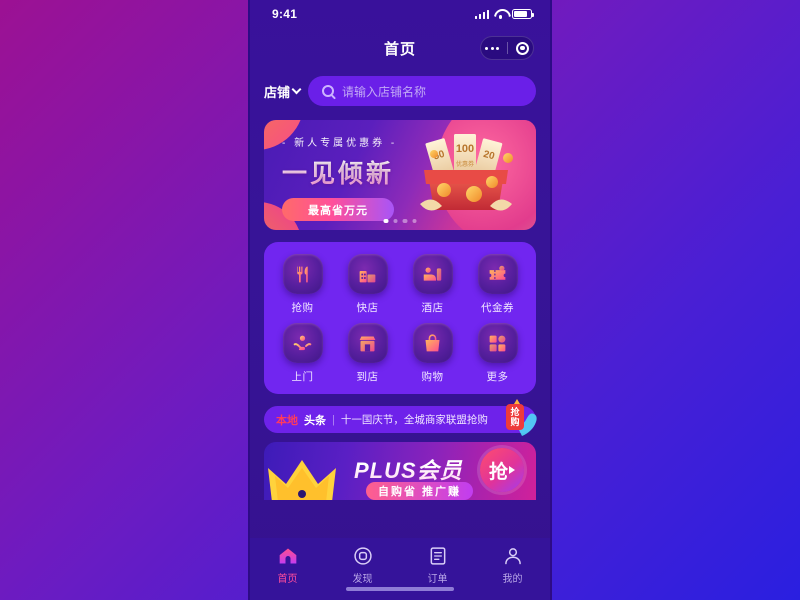 Image resolution: width=800 pixels, height=600 pixels. What do you see at coordinates (437, 579) in the screenshot?
I see `tab-label: 订单` at bounding box center [437, 579].